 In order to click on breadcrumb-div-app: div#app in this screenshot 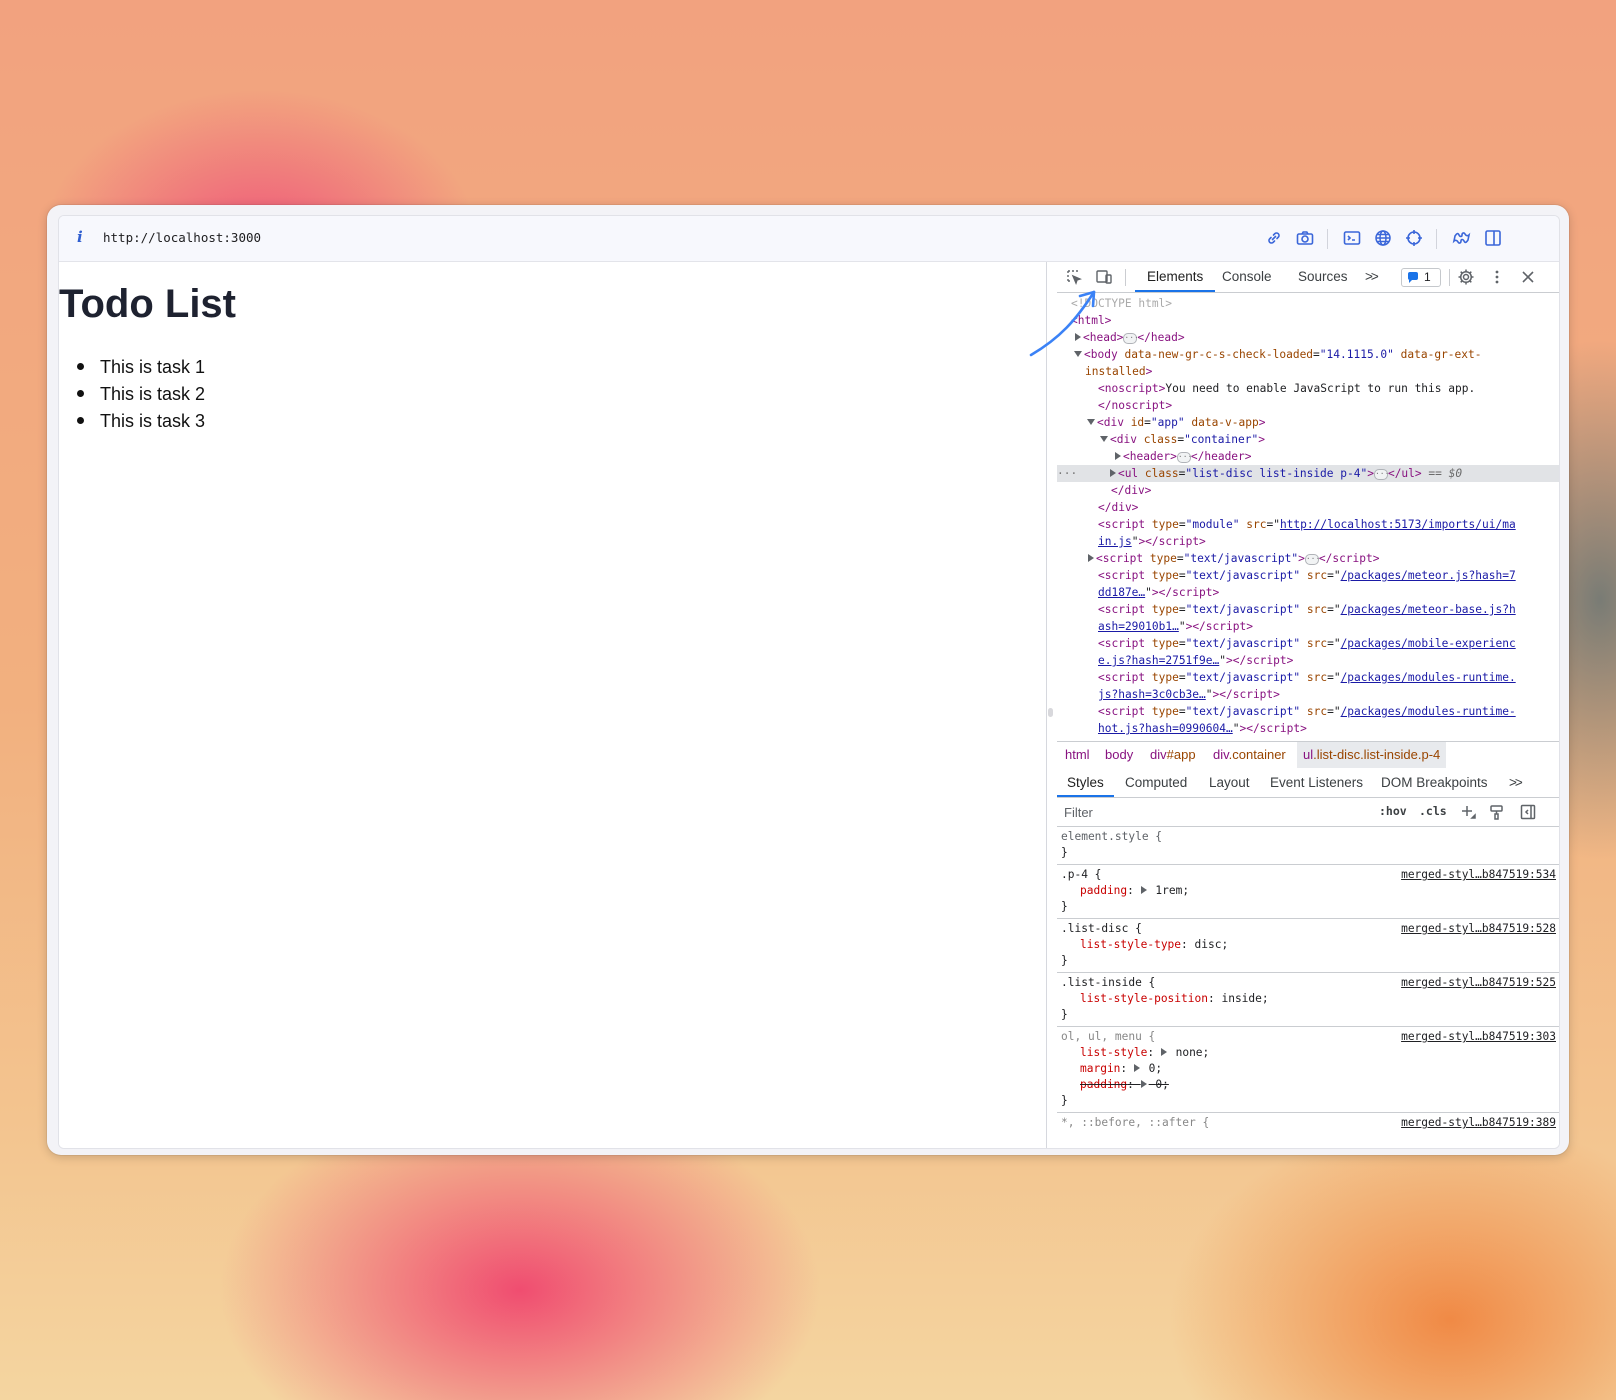, I will do `click(1173, 755)`.